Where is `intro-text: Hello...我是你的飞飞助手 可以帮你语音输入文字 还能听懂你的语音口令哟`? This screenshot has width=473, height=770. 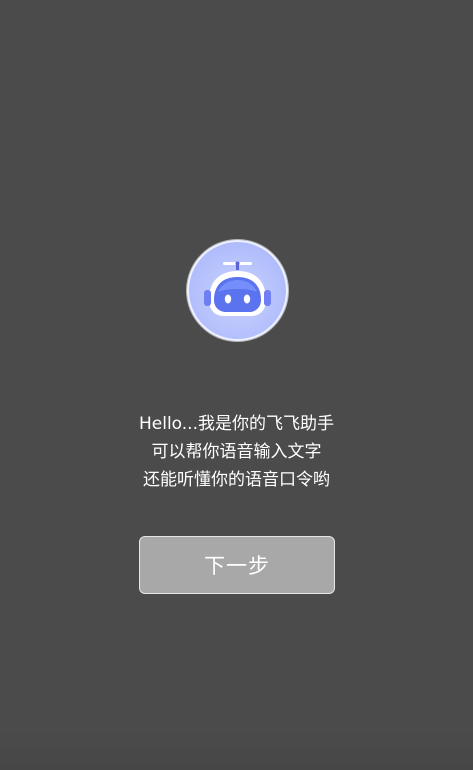 intro-text: Hello...我是你的飞飞助手 可以帮你语音输入文字 还能听懂你的语音口令哟 is located at coordinates (236, 452).